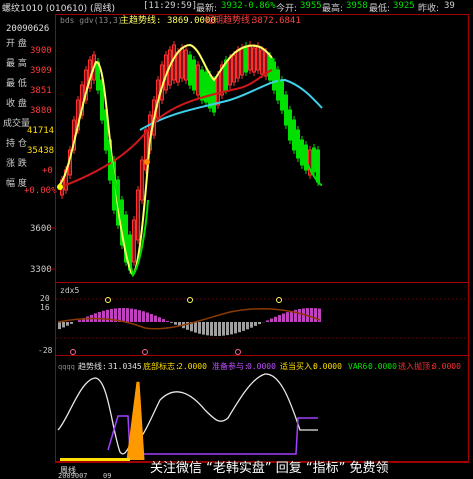 The height and width of the screenshot is (479, 473). I want to click on ytick-3300: 3300, so click(41, 270).